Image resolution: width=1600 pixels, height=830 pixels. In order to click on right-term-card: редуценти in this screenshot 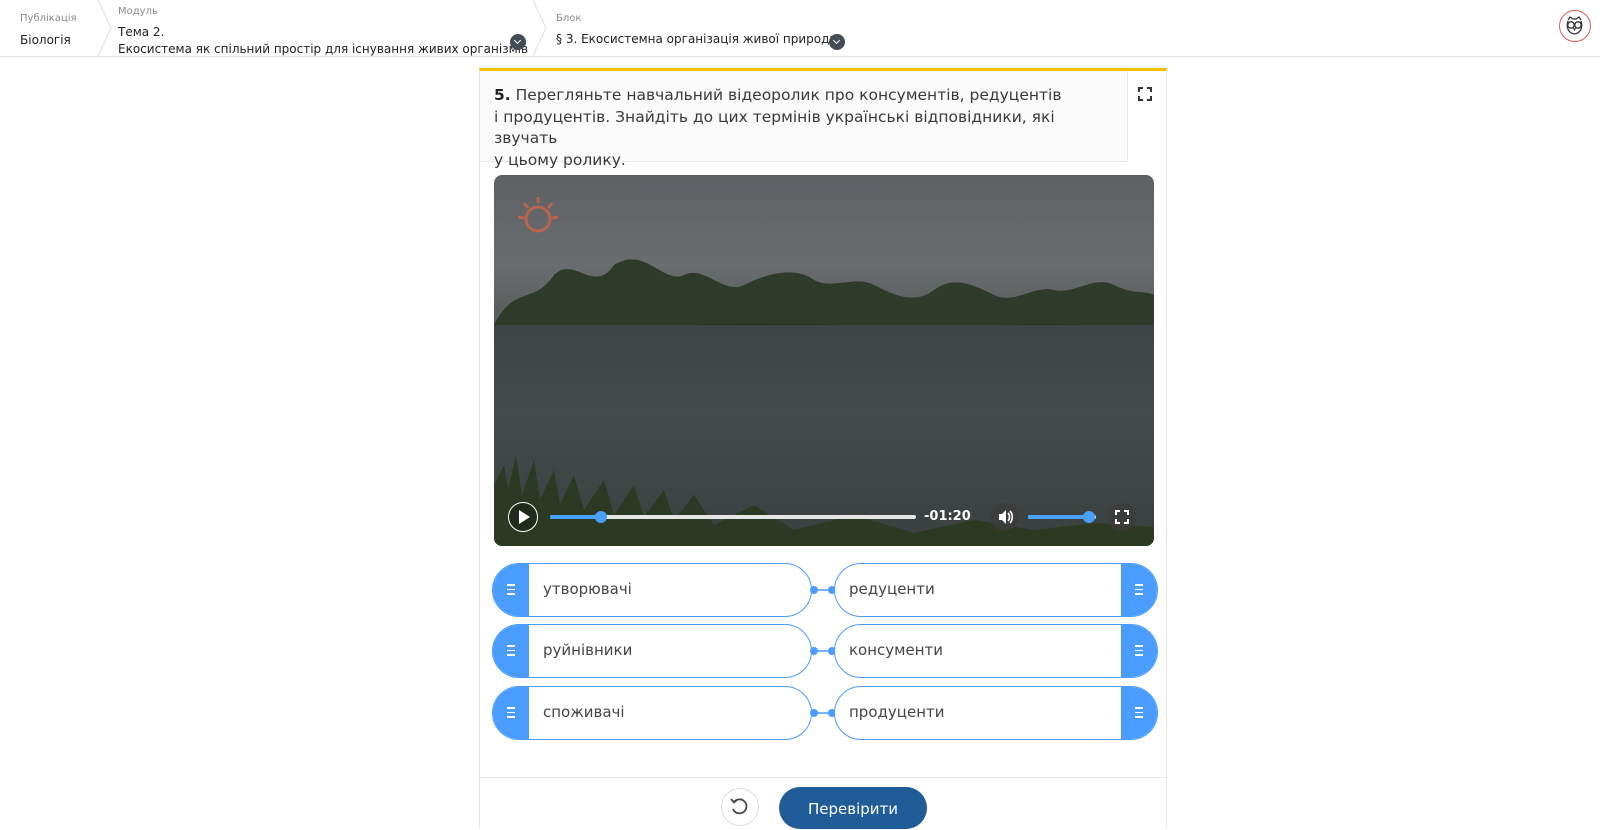, I will do `click(996, 590)`.